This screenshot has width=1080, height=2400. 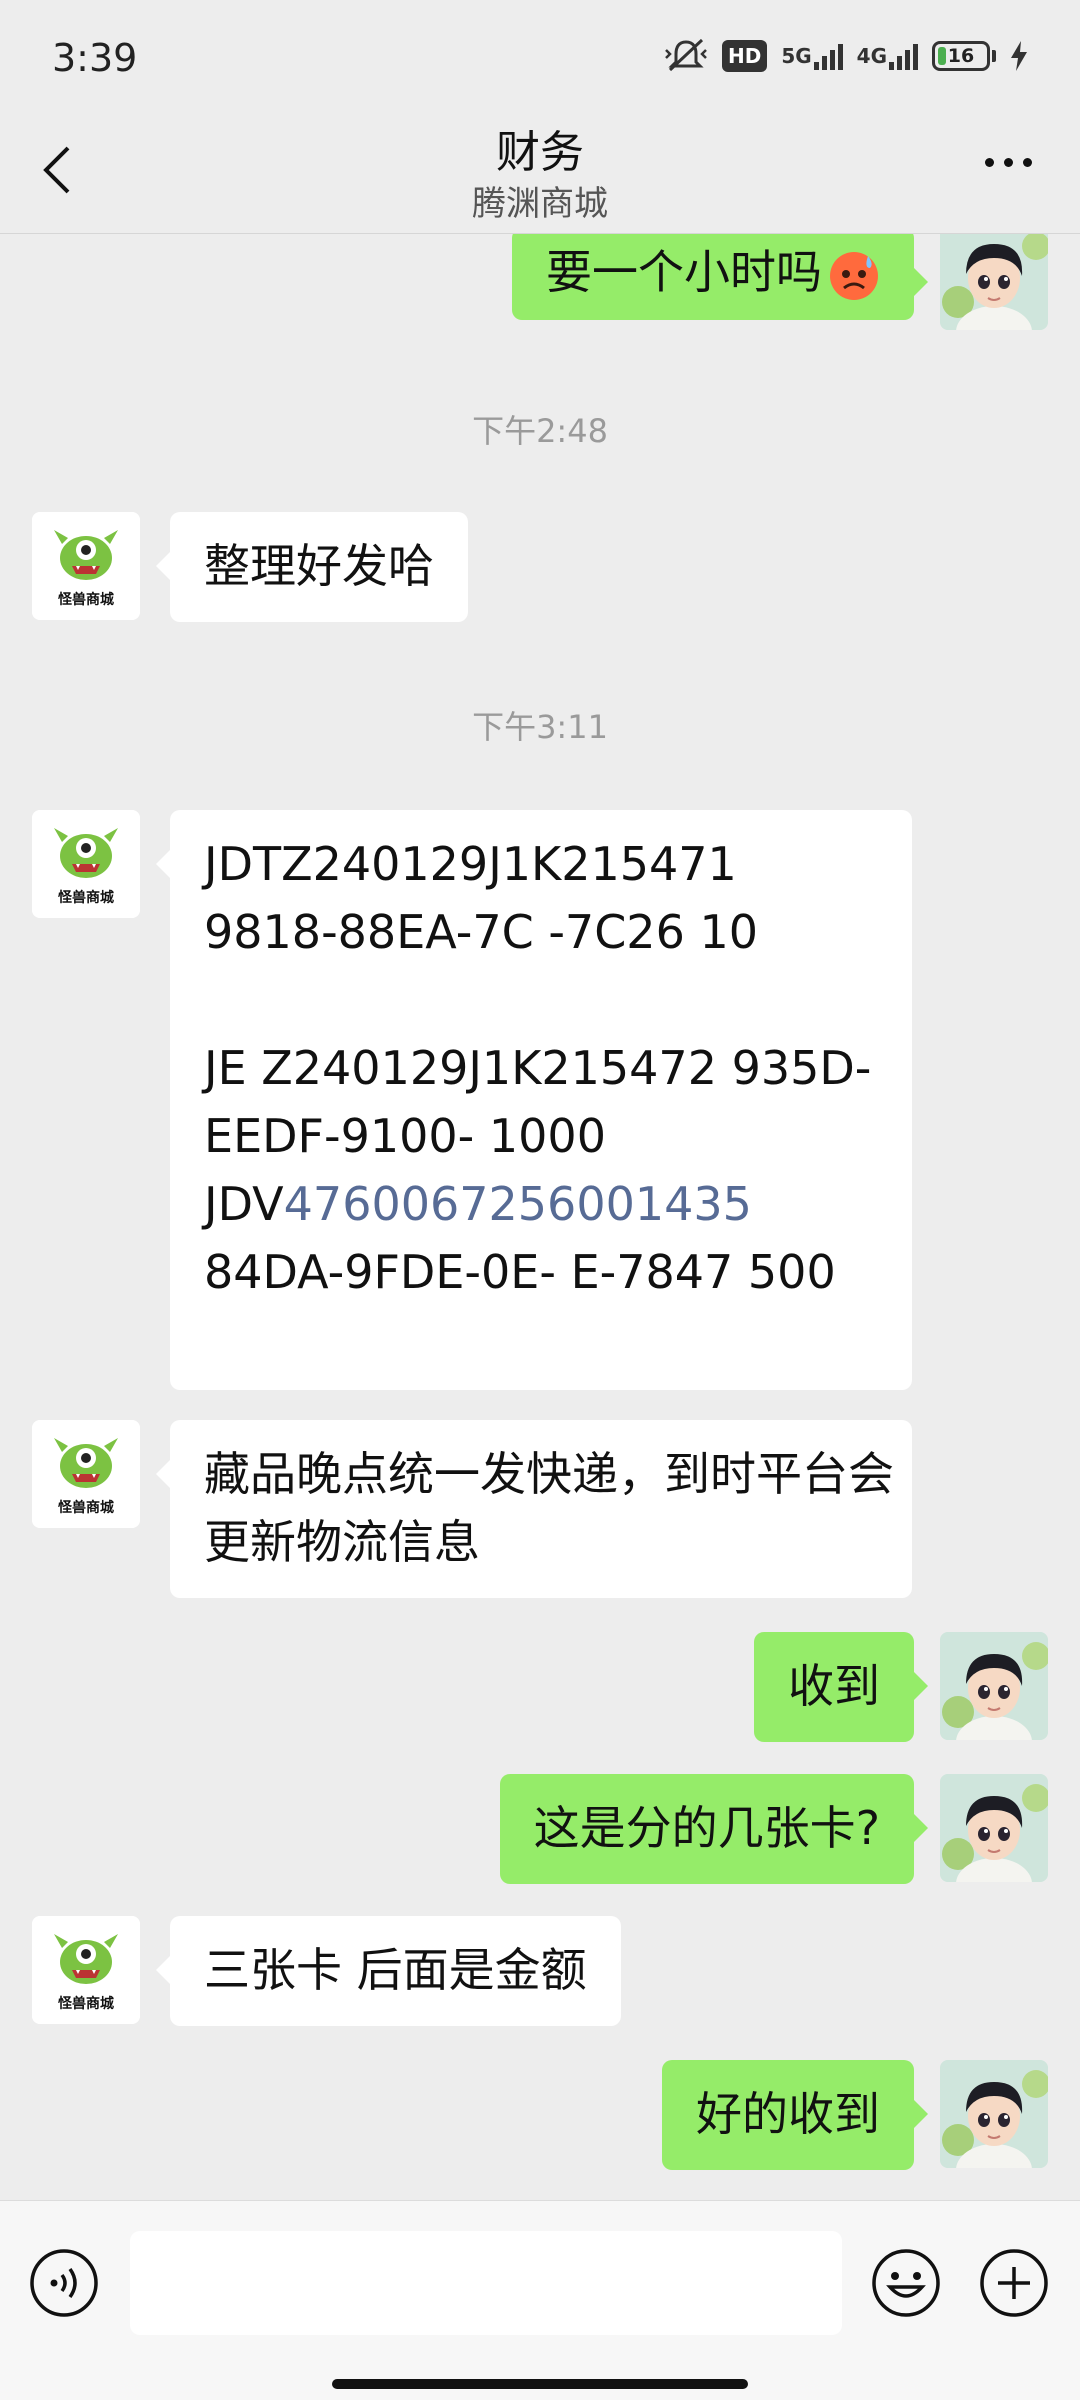 I want to click on emoji-button, so click(x=906, y=2283).